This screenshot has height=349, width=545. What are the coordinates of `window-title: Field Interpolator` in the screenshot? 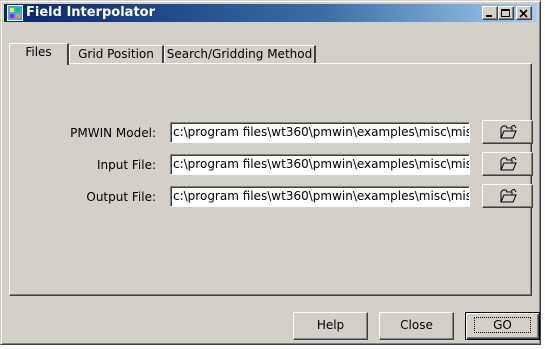 It's located at (90, 12).